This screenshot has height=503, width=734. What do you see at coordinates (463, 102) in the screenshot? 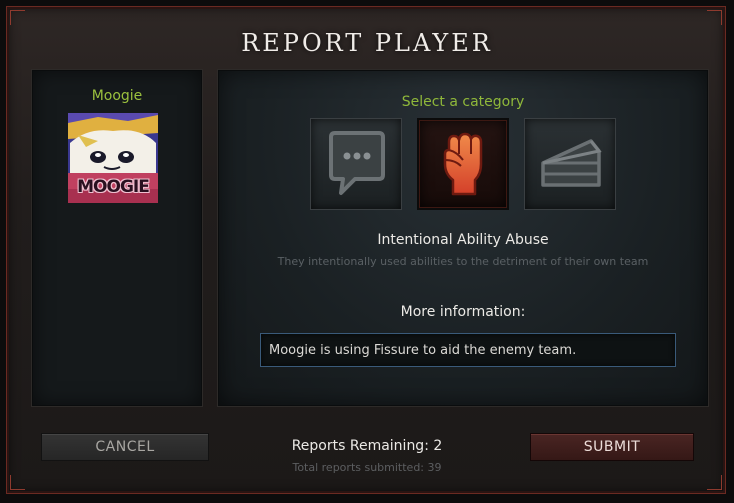
I see `category-heading: Select a category` at bounding box center [463, 102].